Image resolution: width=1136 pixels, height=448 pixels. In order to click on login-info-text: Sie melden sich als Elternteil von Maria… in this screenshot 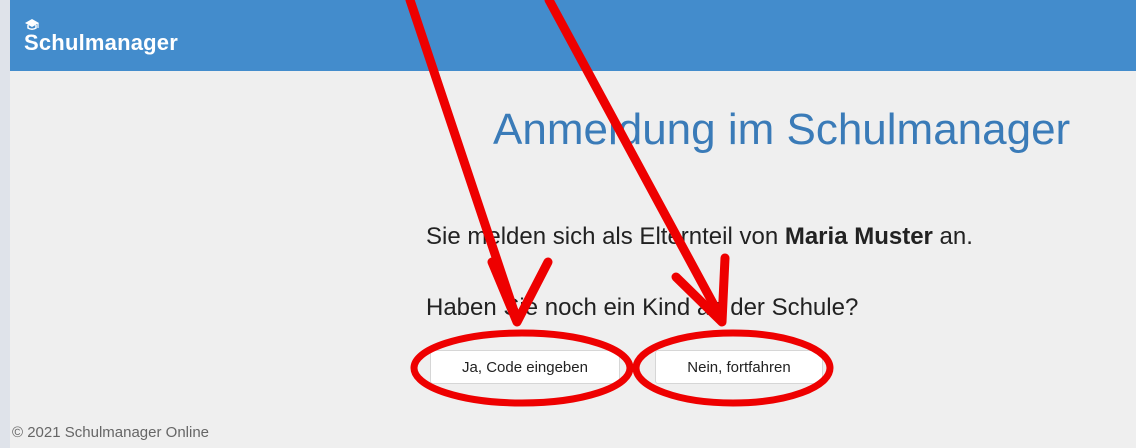, I will do `click(699, 237)`.